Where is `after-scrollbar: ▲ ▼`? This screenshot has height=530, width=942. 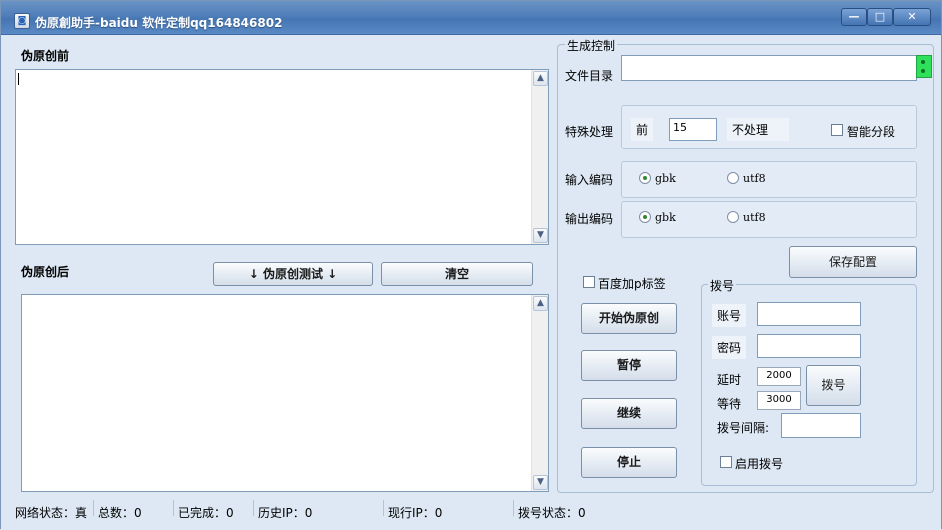
after-scrollbar: ▲ ▼ is located at coordinates (539, 393).